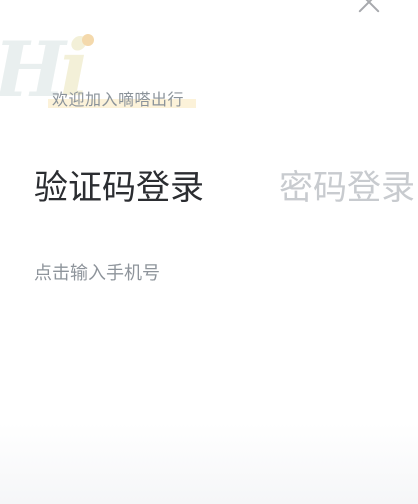 The width and height of the screenshot is (418, 504). Describe the element at coordinates (369, 8) in the screenshot. I see `close-icon` at that location.